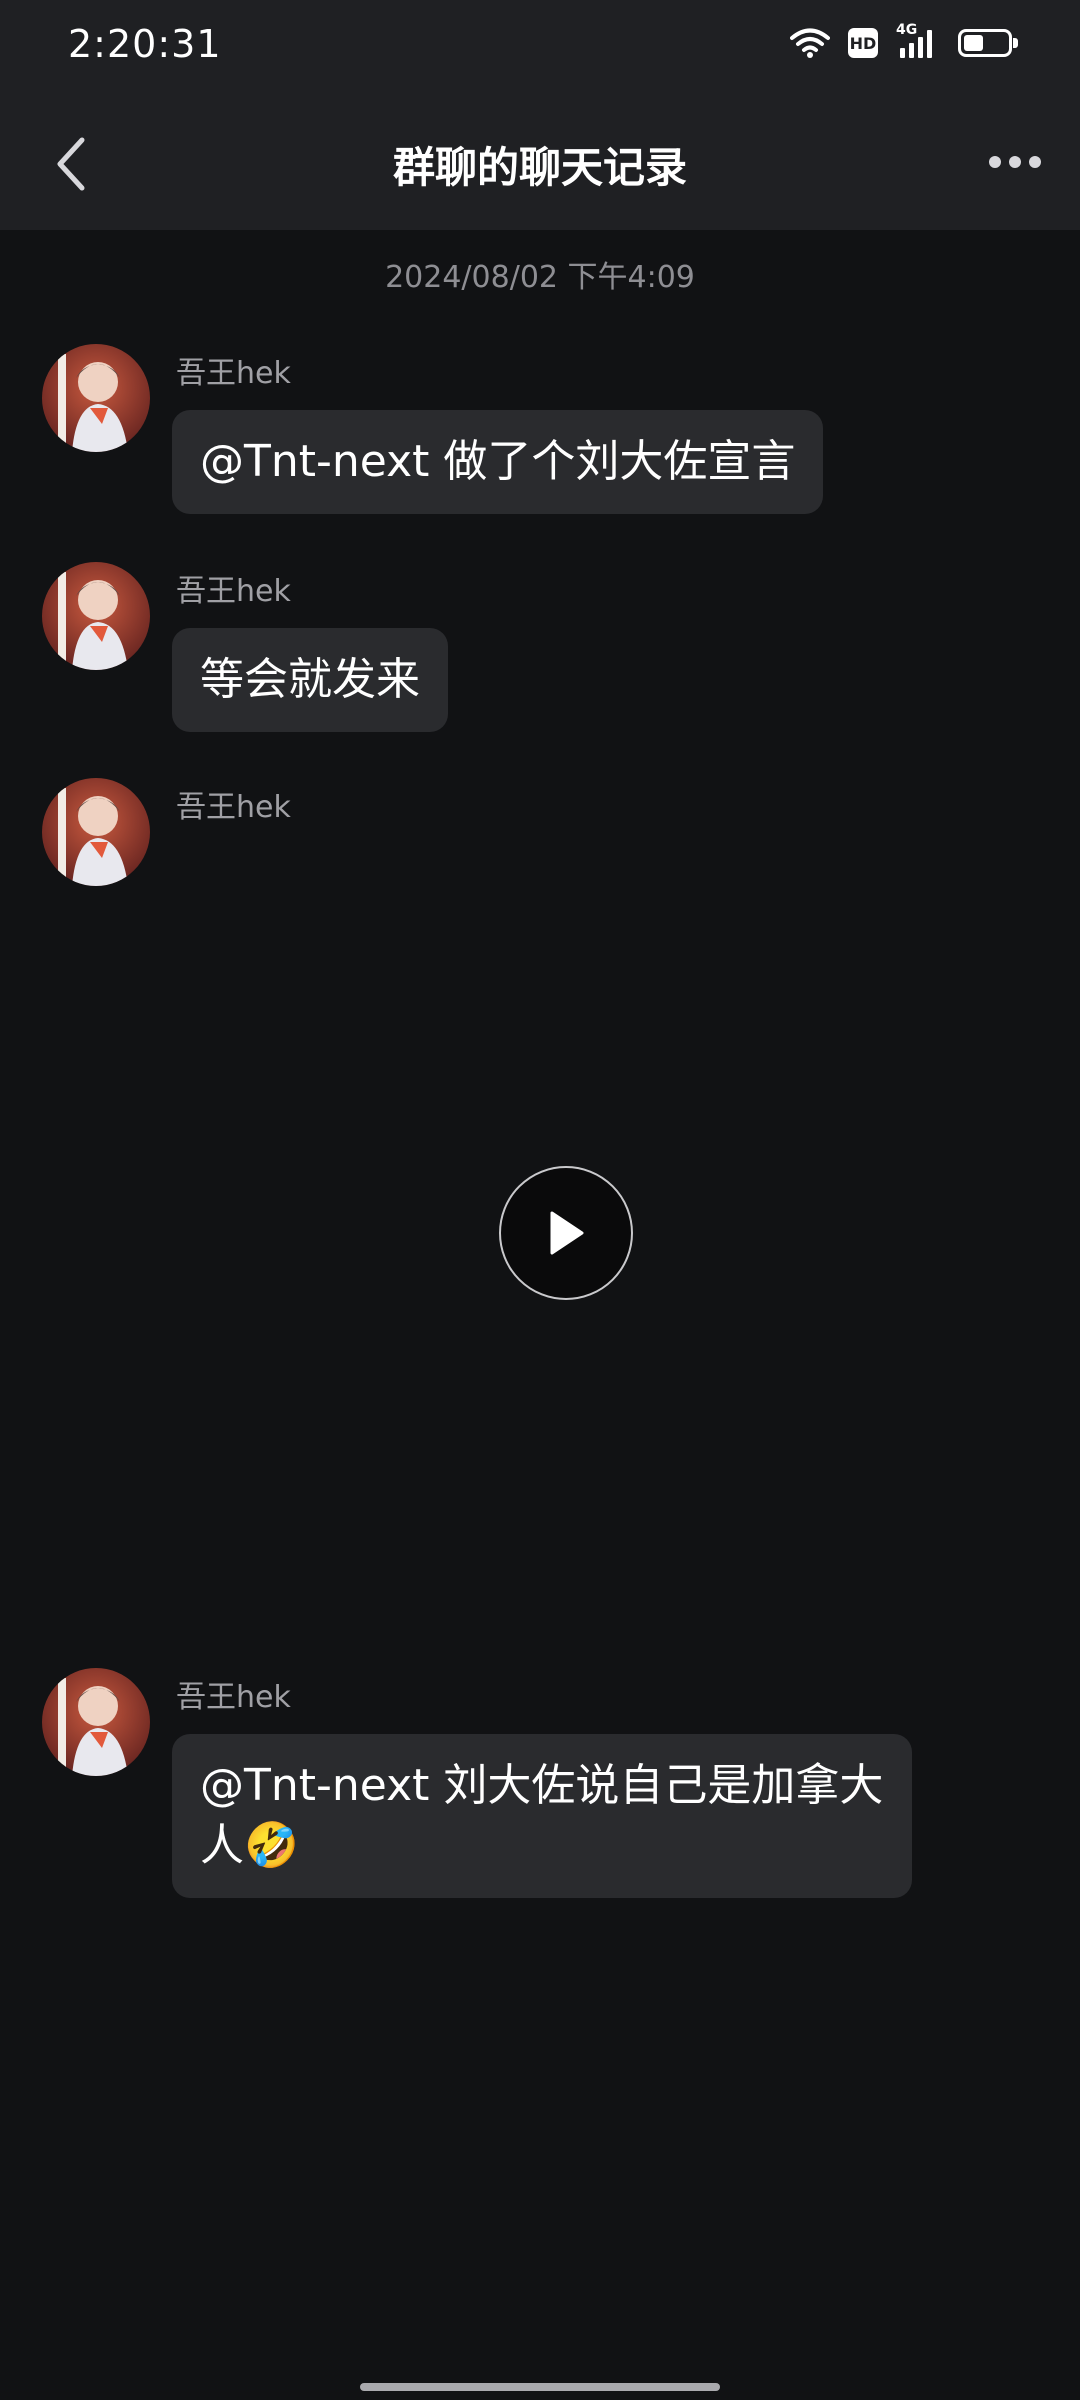  Describe the element at coordinates (918, 41) in the screenshot. I see `signal-4g-icon: 4G` at that location.